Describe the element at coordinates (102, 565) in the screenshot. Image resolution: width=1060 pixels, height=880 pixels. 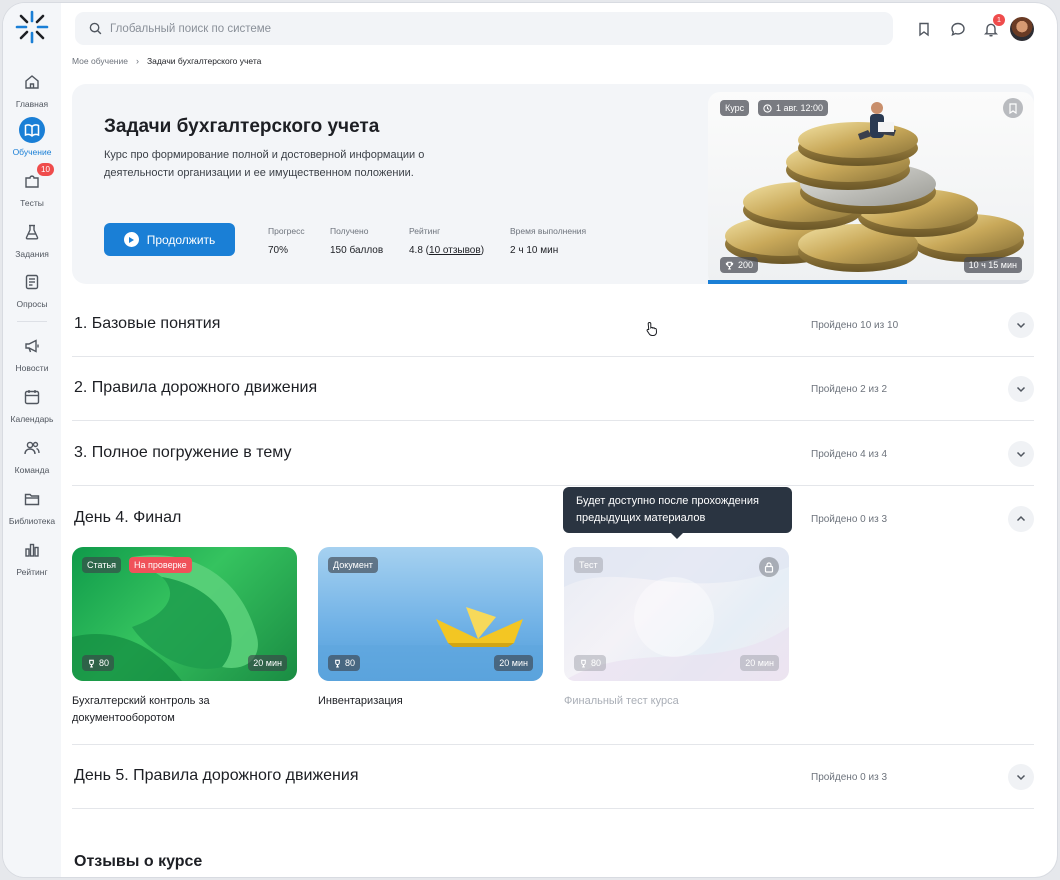
I see `lesson-type-chip: Статья` at that location.